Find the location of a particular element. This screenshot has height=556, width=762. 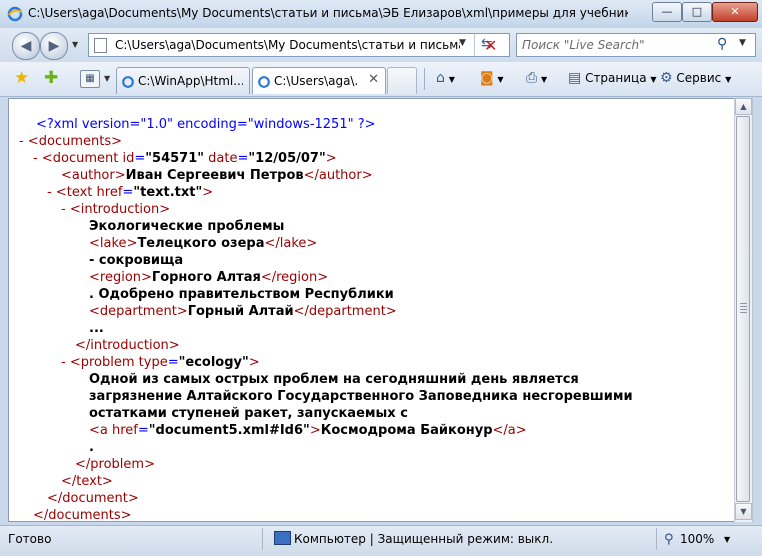

attr-value: "text.txt" is located at coordinates (168, 192).